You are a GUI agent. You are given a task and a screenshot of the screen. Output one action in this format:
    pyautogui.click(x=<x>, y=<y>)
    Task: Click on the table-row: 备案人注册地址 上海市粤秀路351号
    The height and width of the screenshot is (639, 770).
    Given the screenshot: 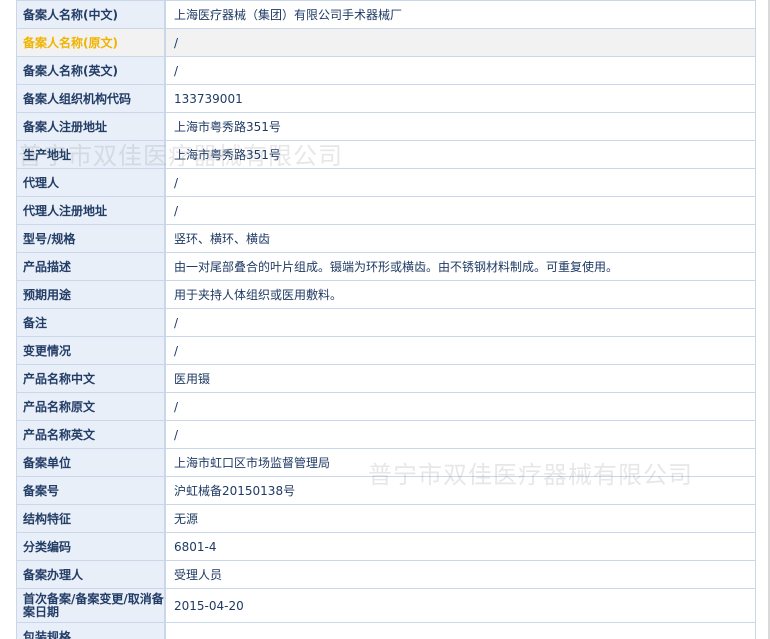 What is the action you would take?
    pyautogui.click(x=386, y=126)
    